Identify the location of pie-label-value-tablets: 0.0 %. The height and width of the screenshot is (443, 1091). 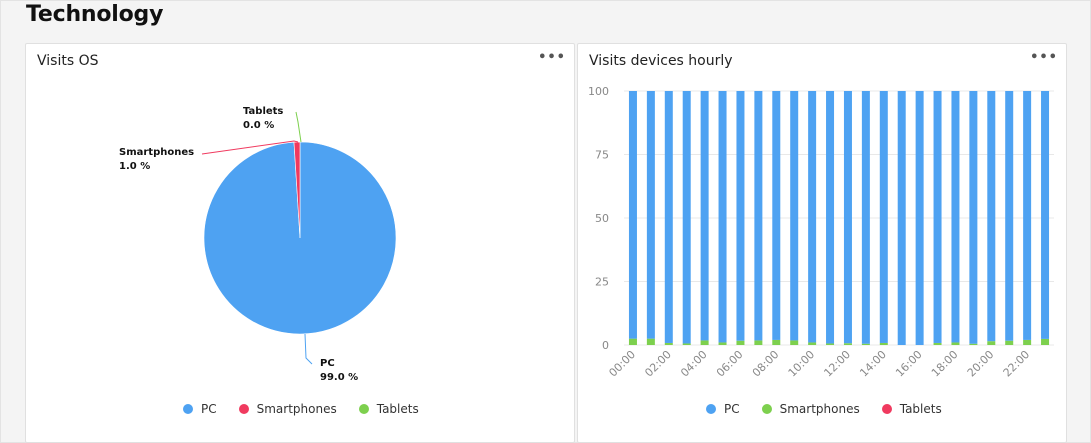
(258, 125).